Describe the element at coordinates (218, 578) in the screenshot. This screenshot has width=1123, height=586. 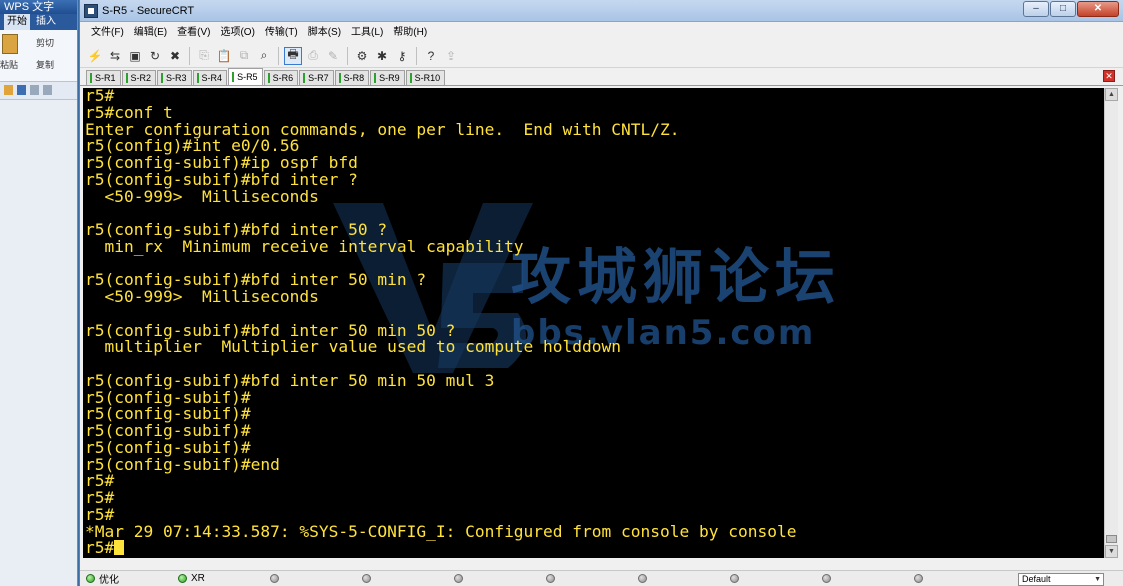
I see `status-indicator: XR` at that location.